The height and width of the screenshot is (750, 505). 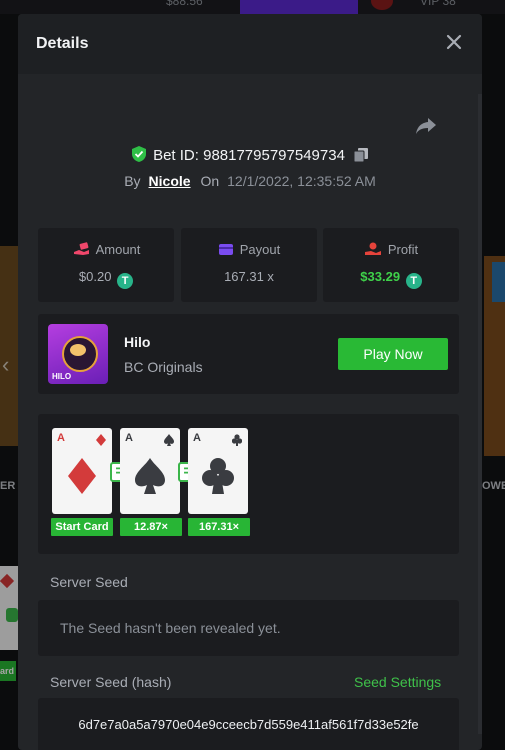 I want to click on game-thumb-tag: HILO, so click(x=62, y=376).